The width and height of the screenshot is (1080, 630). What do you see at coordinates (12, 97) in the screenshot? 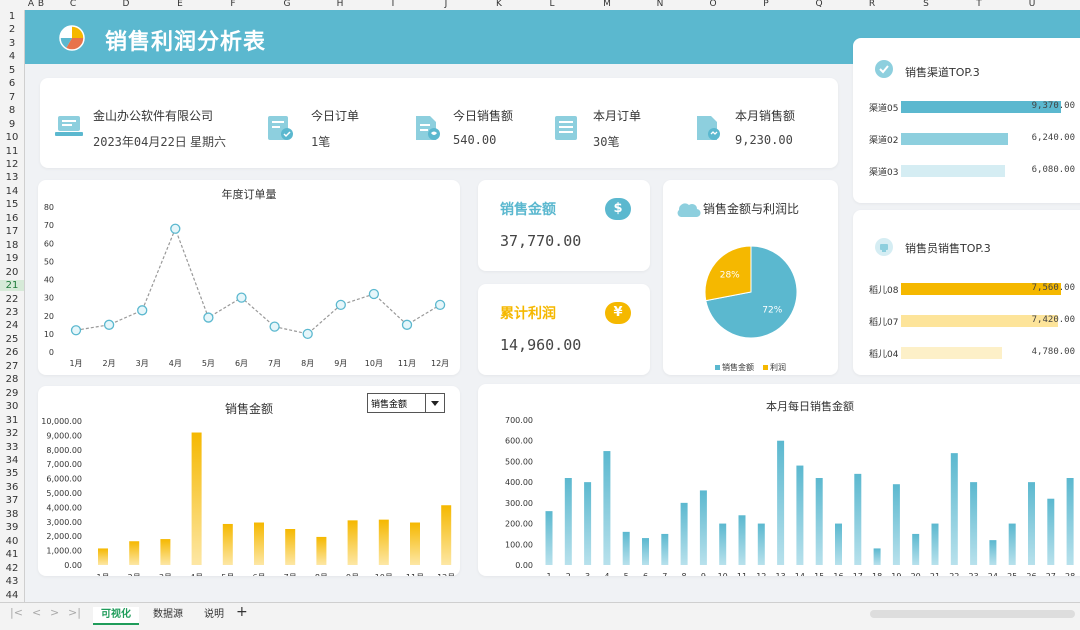
I see `row-header-7: 7` at bounding box center [12, 97].